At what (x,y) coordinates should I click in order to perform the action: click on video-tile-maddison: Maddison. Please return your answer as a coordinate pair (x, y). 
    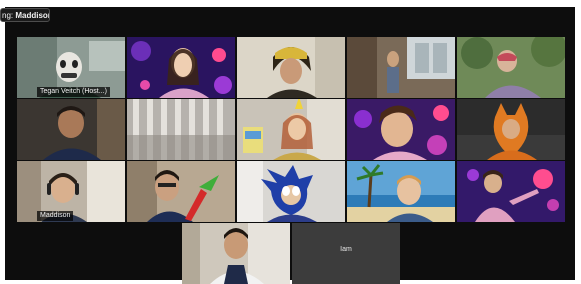
    Looking at the image, I should click on (71, 191).